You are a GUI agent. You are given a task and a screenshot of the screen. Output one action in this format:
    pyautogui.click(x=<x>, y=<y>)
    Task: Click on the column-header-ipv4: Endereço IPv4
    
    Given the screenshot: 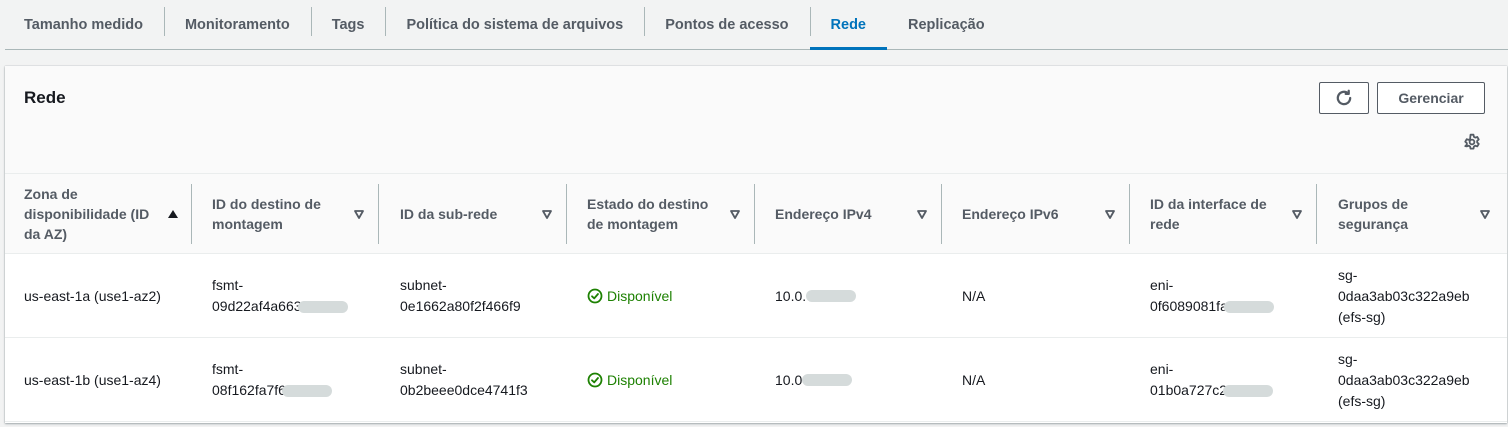 What is the action you would take?
    pyautogui.click(x=845, y=214)
    